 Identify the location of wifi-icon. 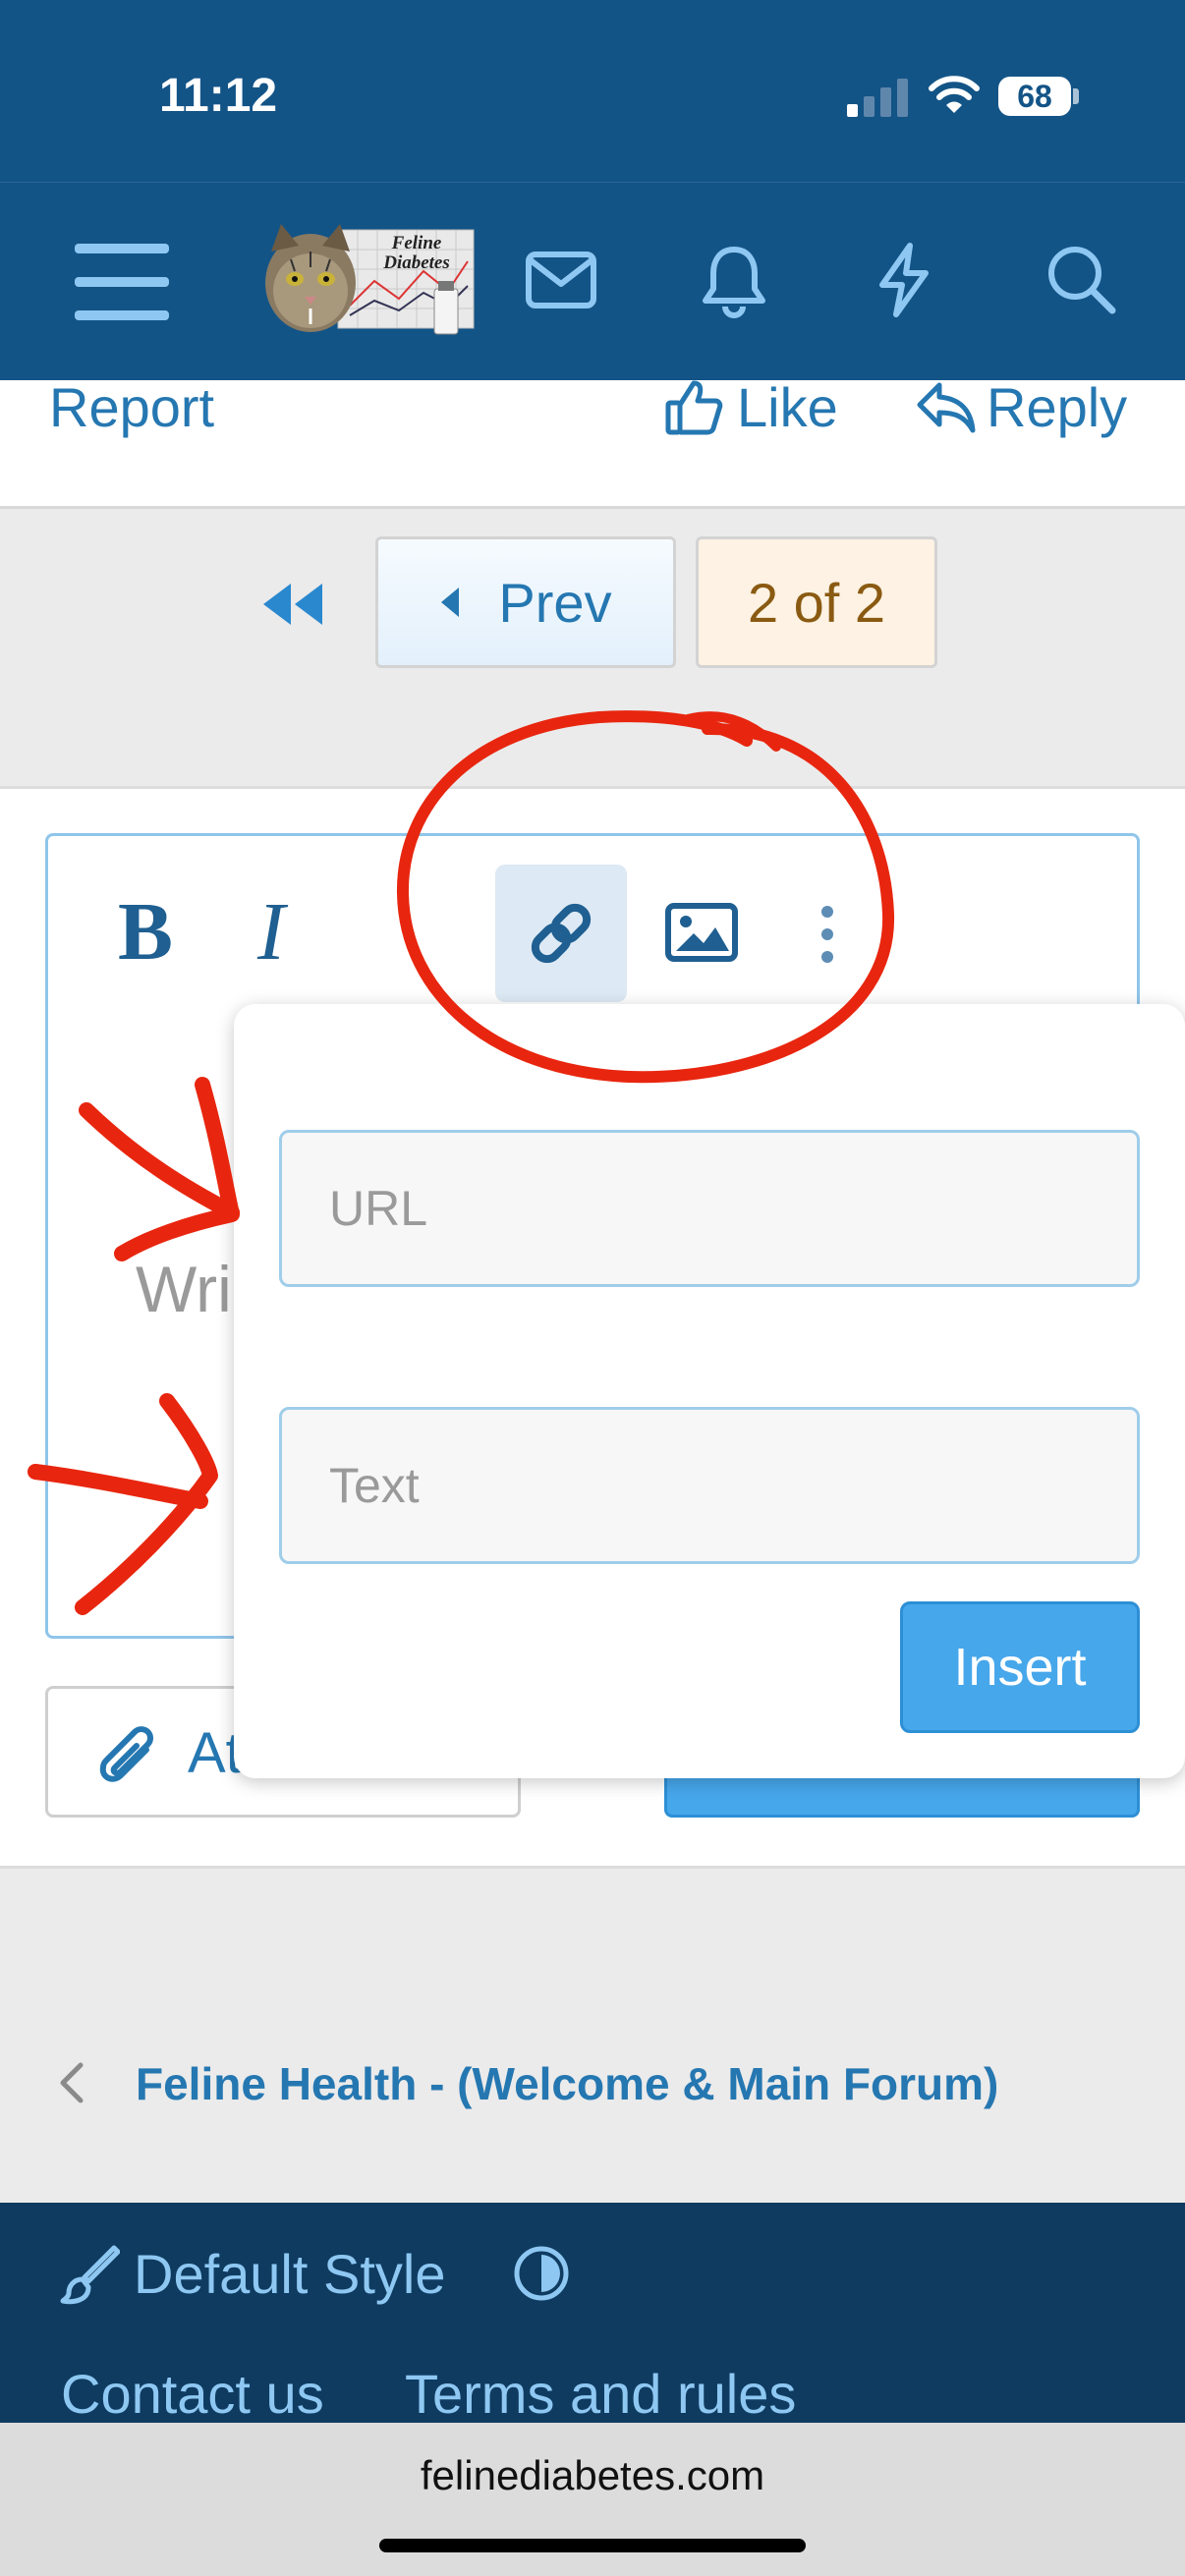
(955, 94).